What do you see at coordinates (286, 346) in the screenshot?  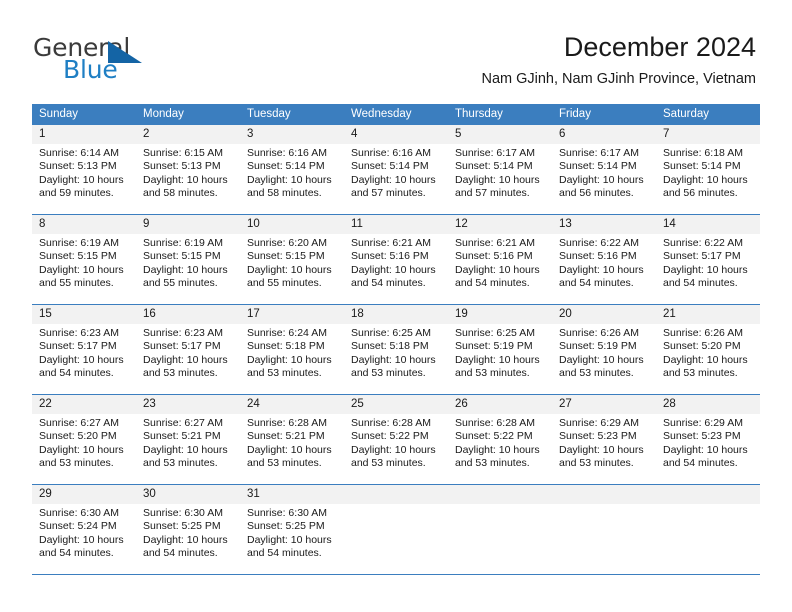 I see `sunset-text: Sunset: 5:18 PM` at bounding box center [286, 346].